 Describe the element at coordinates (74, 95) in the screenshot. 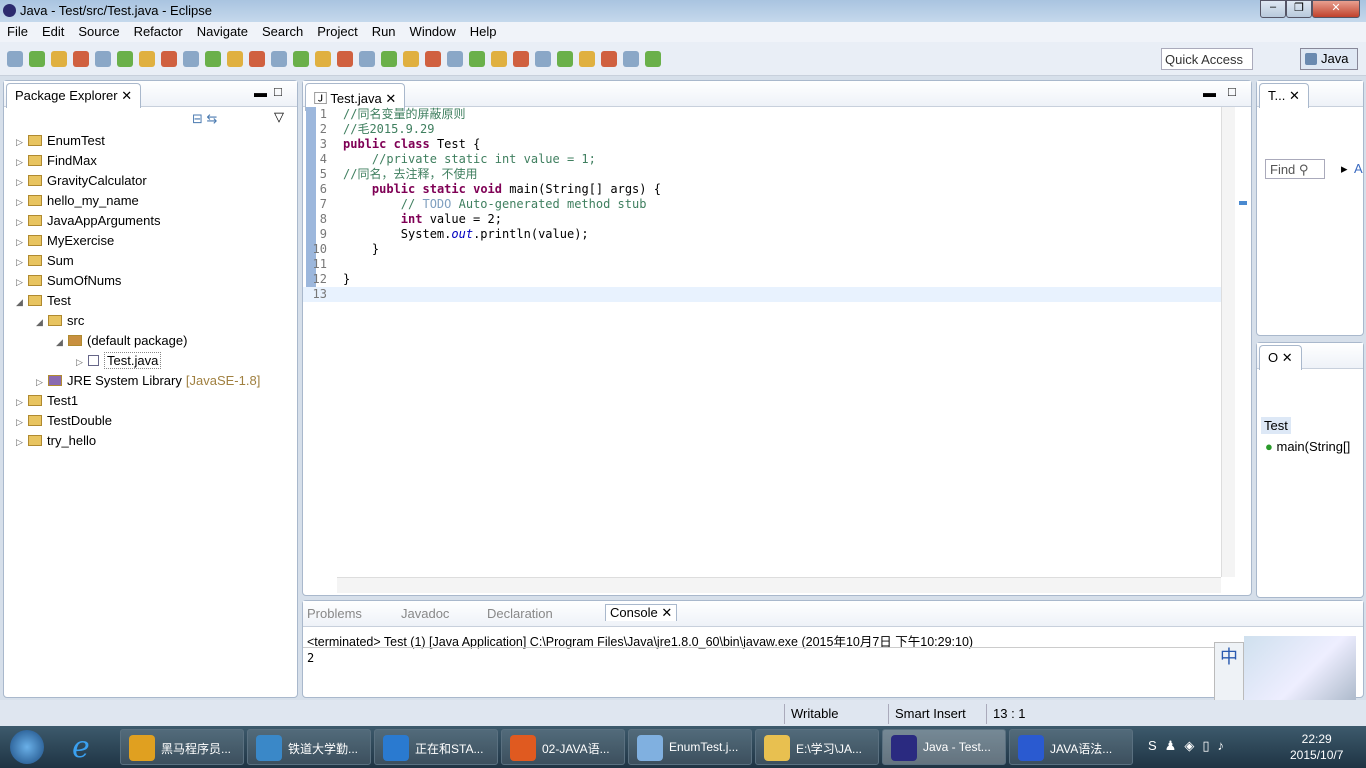

I see `tab-package-explorer: Package Explorer ✕` at that location.